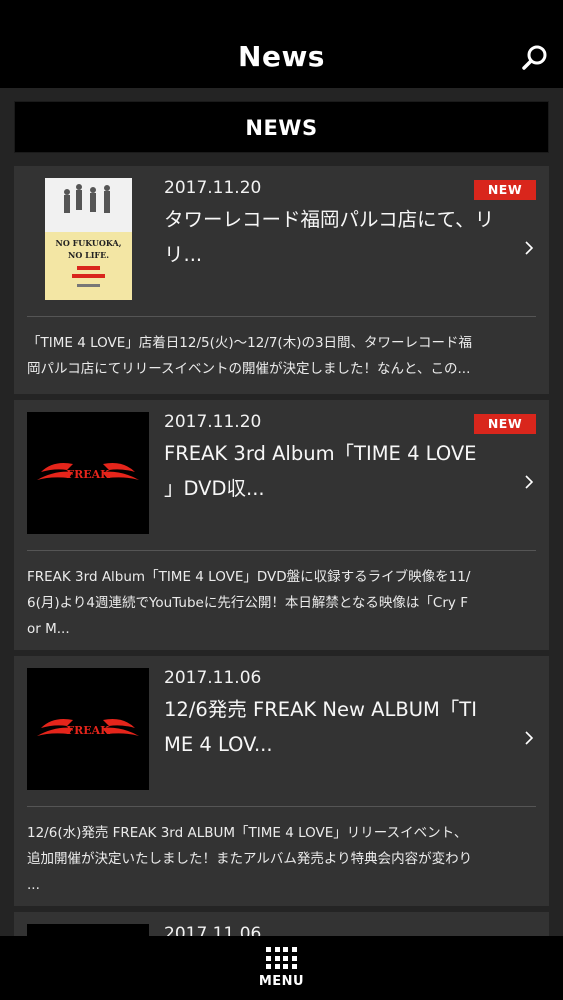 The image size is (563, 1000). I want to click on bottom-menu-bar: MENU, so click(281, 968).